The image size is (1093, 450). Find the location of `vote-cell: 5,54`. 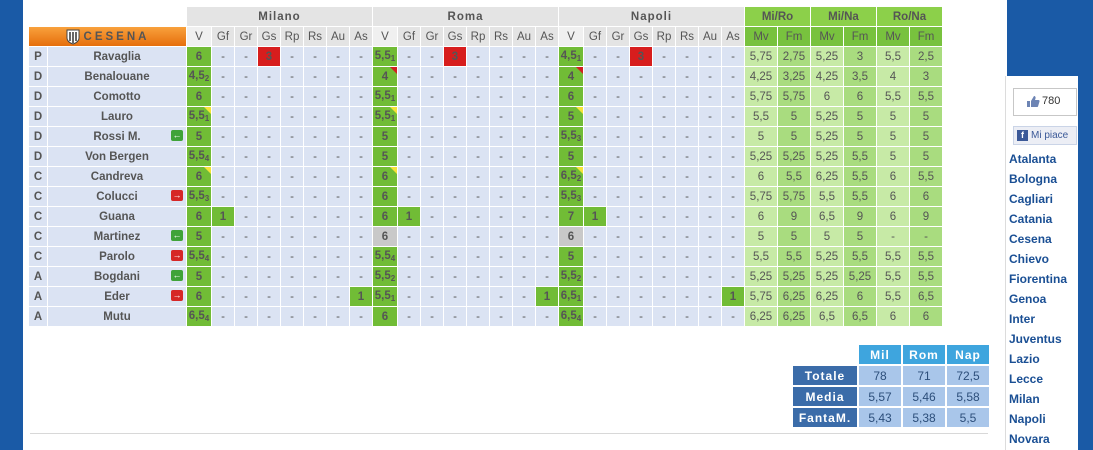

vote-cell: 5,54 is located at coordinates (385, 256).